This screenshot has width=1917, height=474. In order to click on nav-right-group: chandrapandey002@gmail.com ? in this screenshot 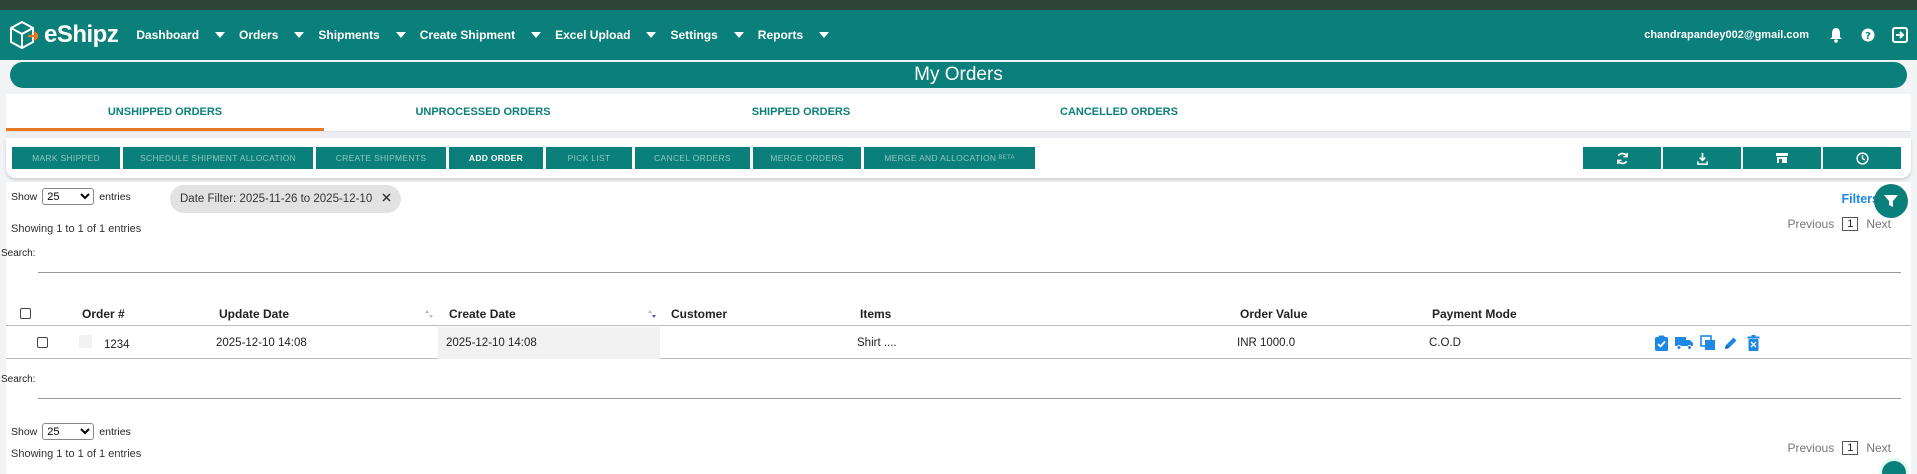, I will do `click(1776, 35)`.